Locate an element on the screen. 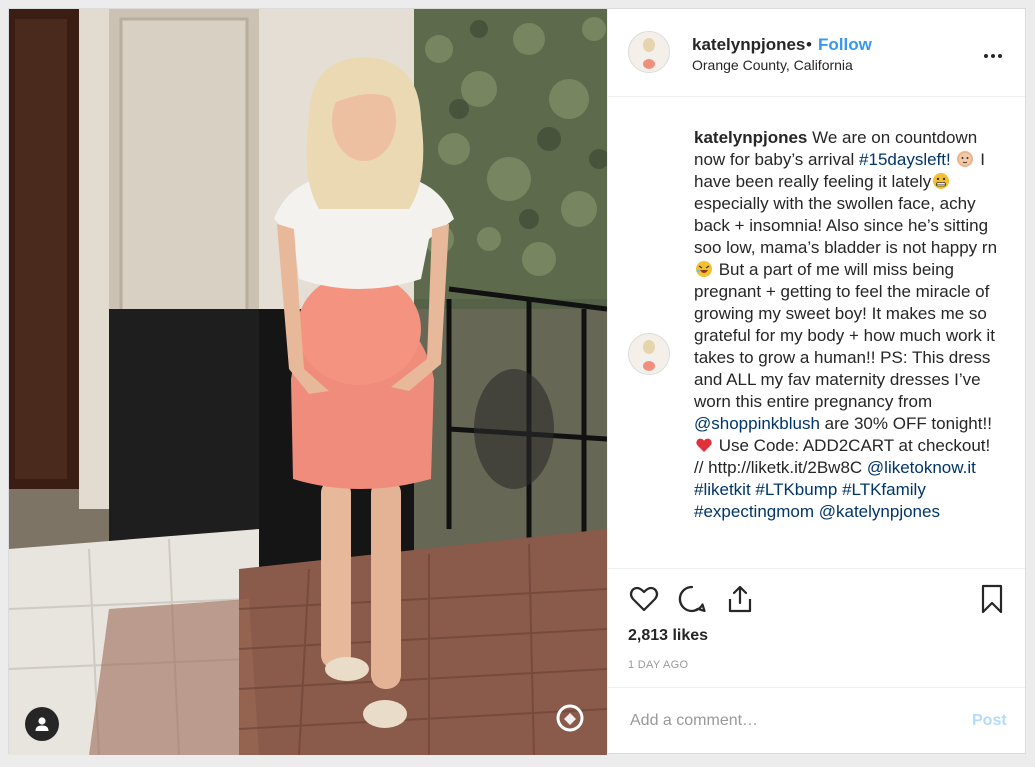  bookmark-icon is located at coordinates (992, 599).